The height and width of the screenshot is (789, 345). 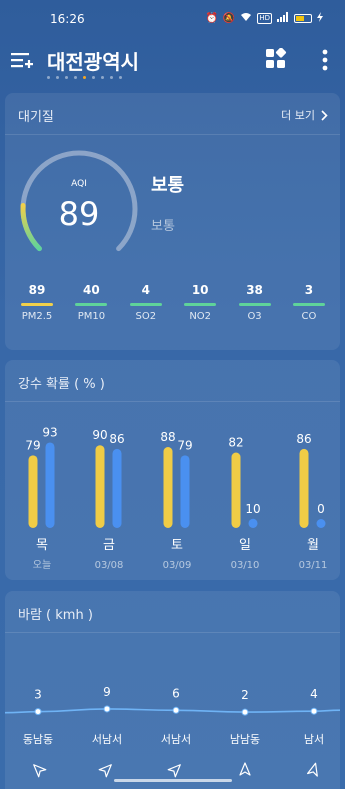 What do you see at coordinates (168, 185) in the screenshot?
I see `aqi-status: 보통` at bounding box center [168, 185].